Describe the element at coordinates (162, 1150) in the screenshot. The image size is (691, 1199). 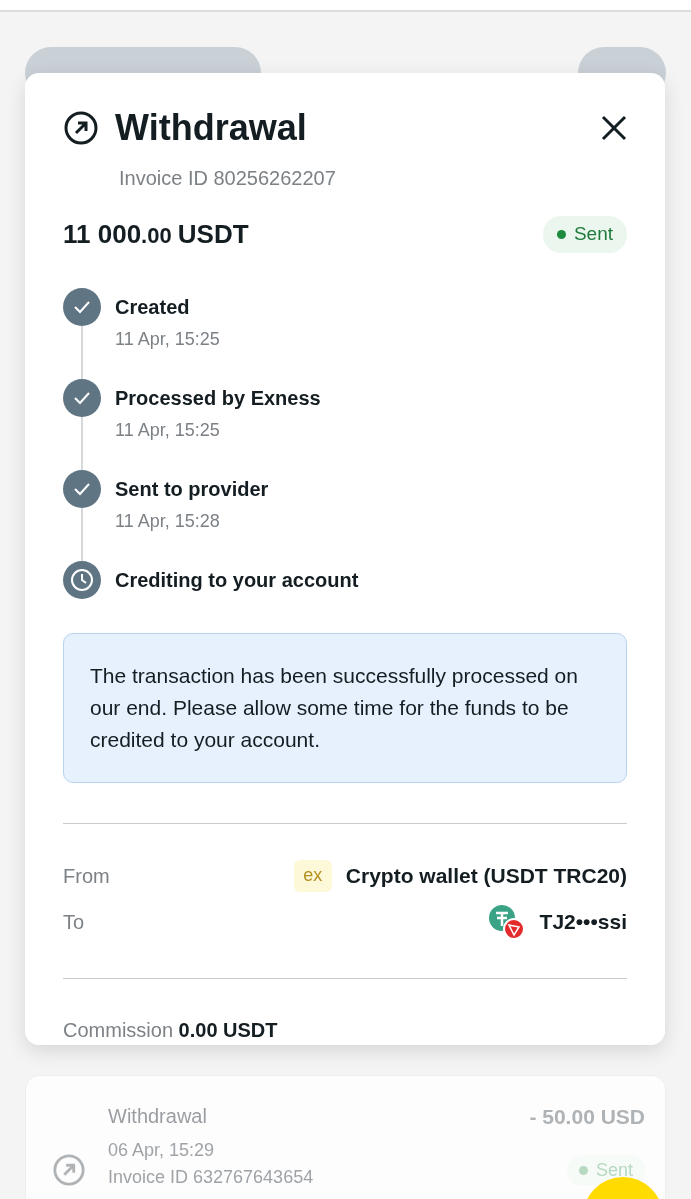
I see `transaction-date: 06 Apr, 15:29` at that location.